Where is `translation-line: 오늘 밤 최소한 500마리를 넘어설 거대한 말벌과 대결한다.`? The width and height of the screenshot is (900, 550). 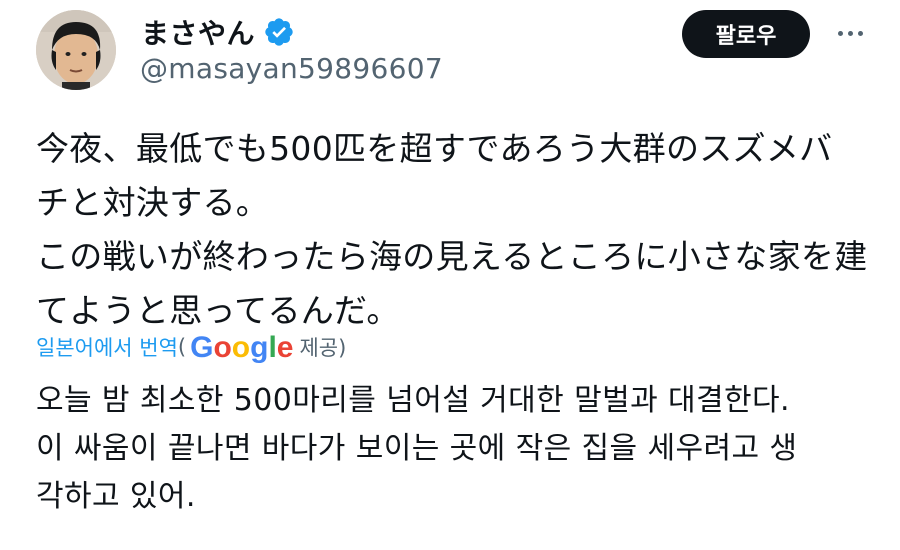 translation-line: 오늘 밤 최소한 500마리를 넘어설 거대한 말벌과 대결한다. is located at coordinates (413, 400).